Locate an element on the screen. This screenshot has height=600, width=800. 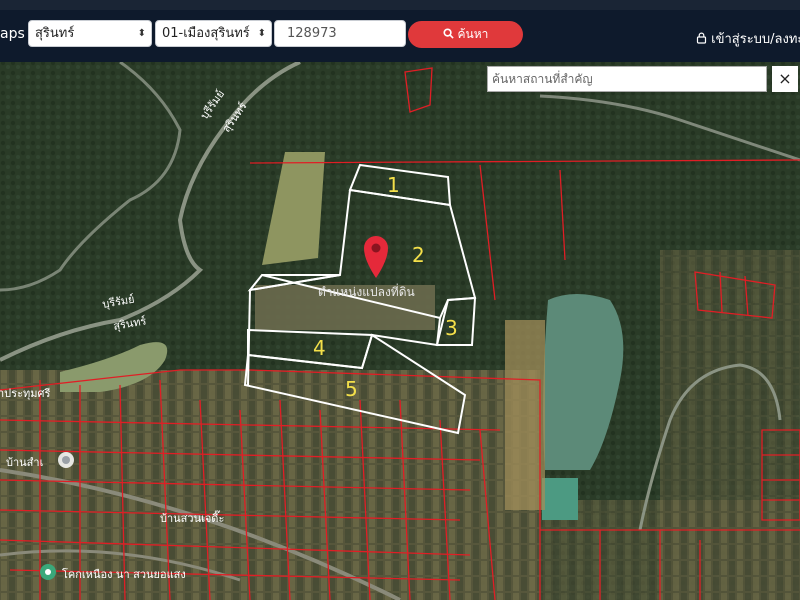
district-select: 01-เมืองสุรินทร์ ⬍ is located at coordinates (213, 33).